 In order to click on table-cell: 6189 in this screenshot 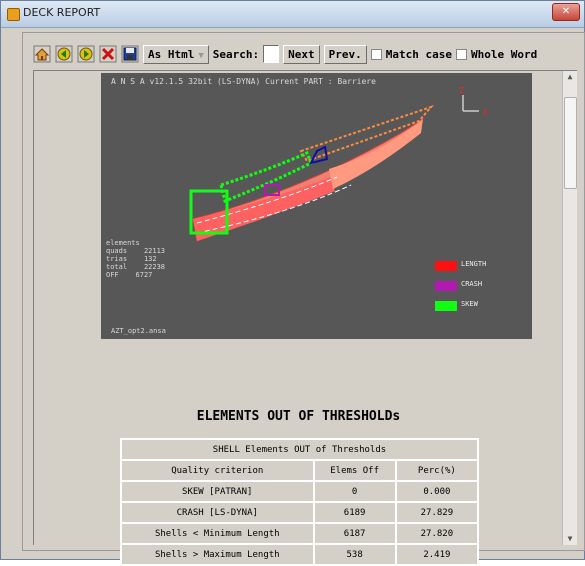, I will do `click(354, 512)`.